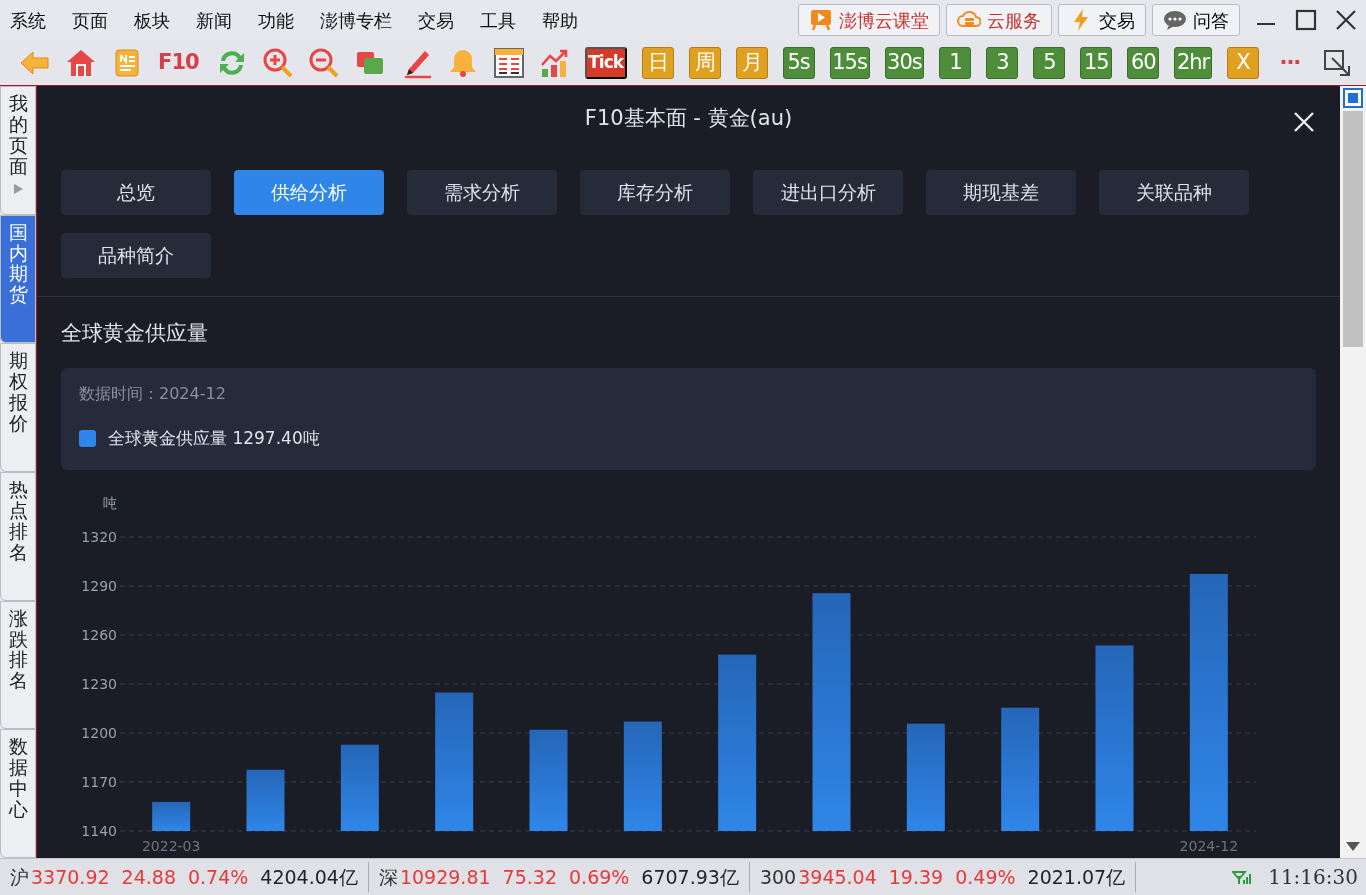 This screenshot has height=895, width=1366. Describe the element at coordinates (214, 439) in the screenshot. I see `legend-label: 全球黄金供应量 1297.40吨` at that location.